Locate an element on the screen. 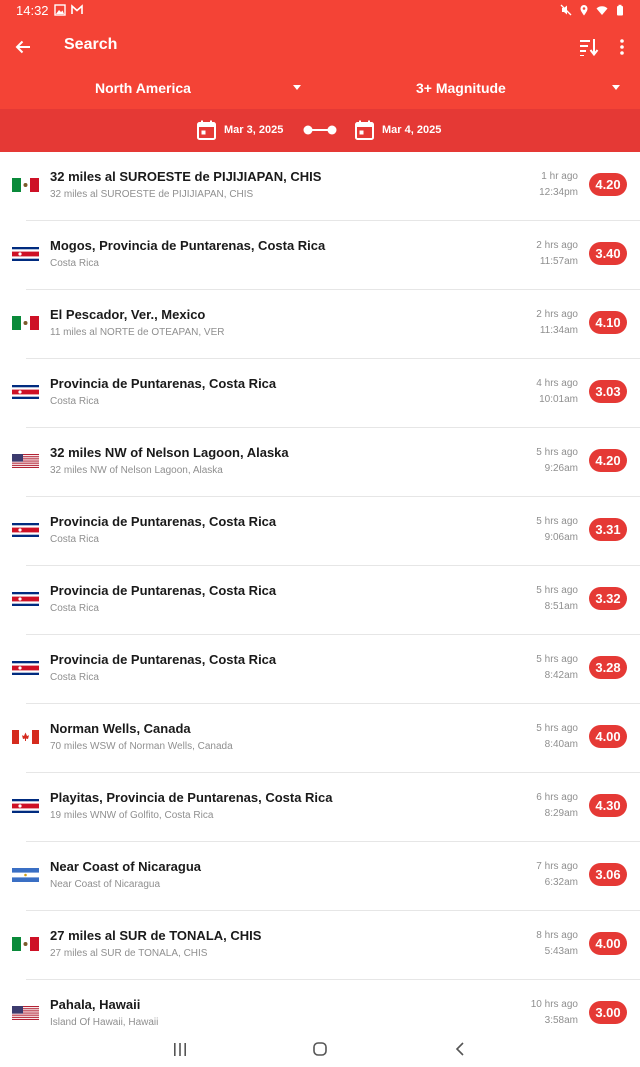  arrow-back-icon is located at coordinates (22, 47).